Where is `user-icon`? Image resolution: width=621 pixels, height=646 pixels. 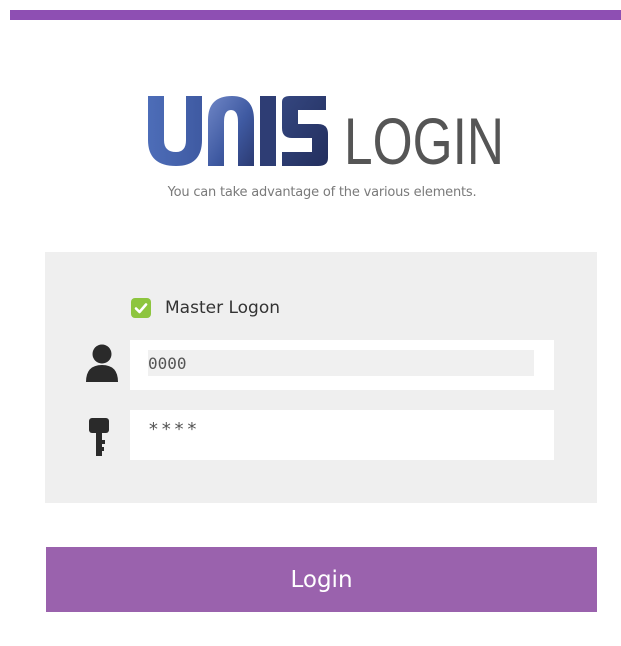
user-icon is located at coordinates (102, 365).